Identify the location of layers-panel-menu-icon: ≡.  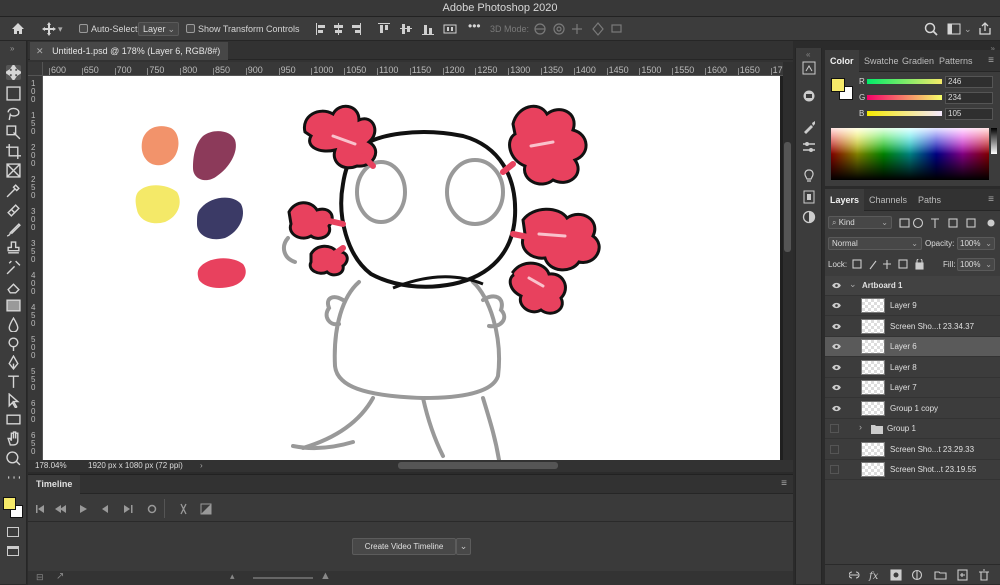
(991, 199).